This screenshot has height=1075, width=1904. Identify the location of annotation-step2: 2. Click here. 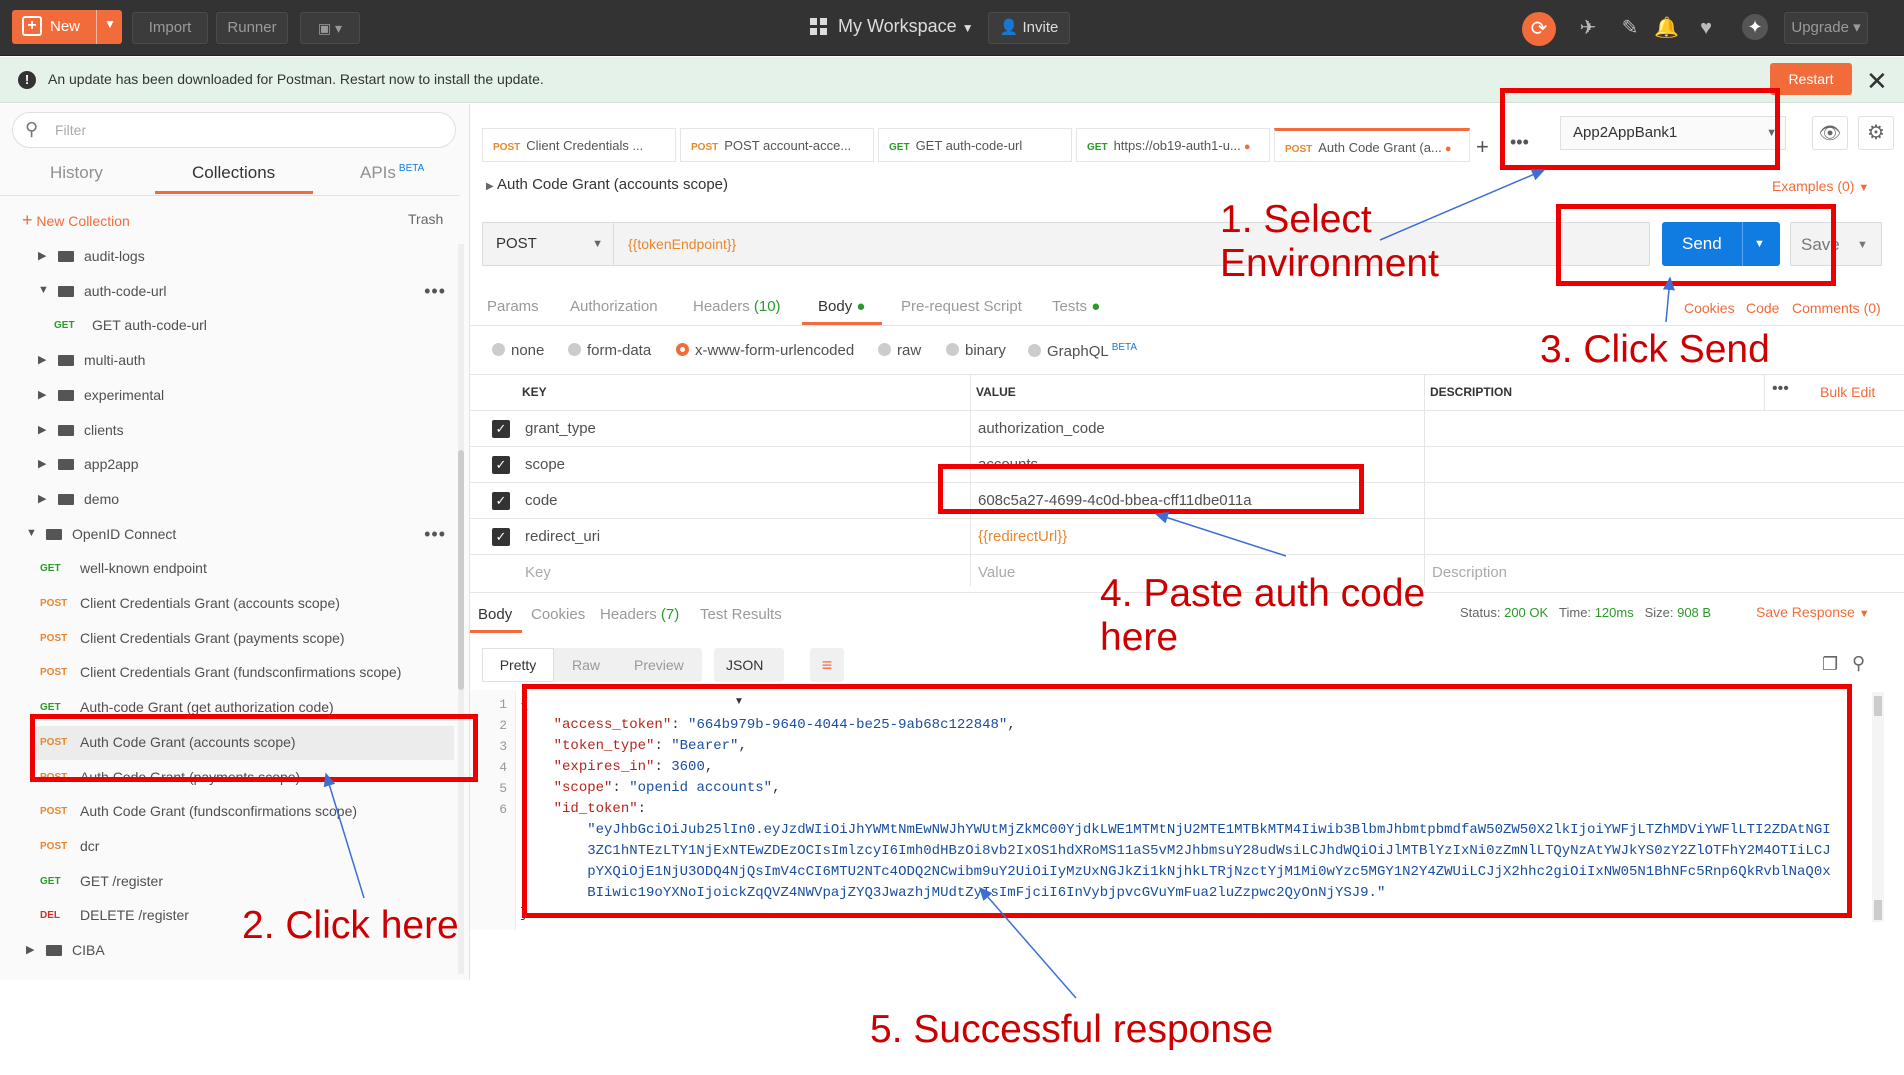
(350, 925).